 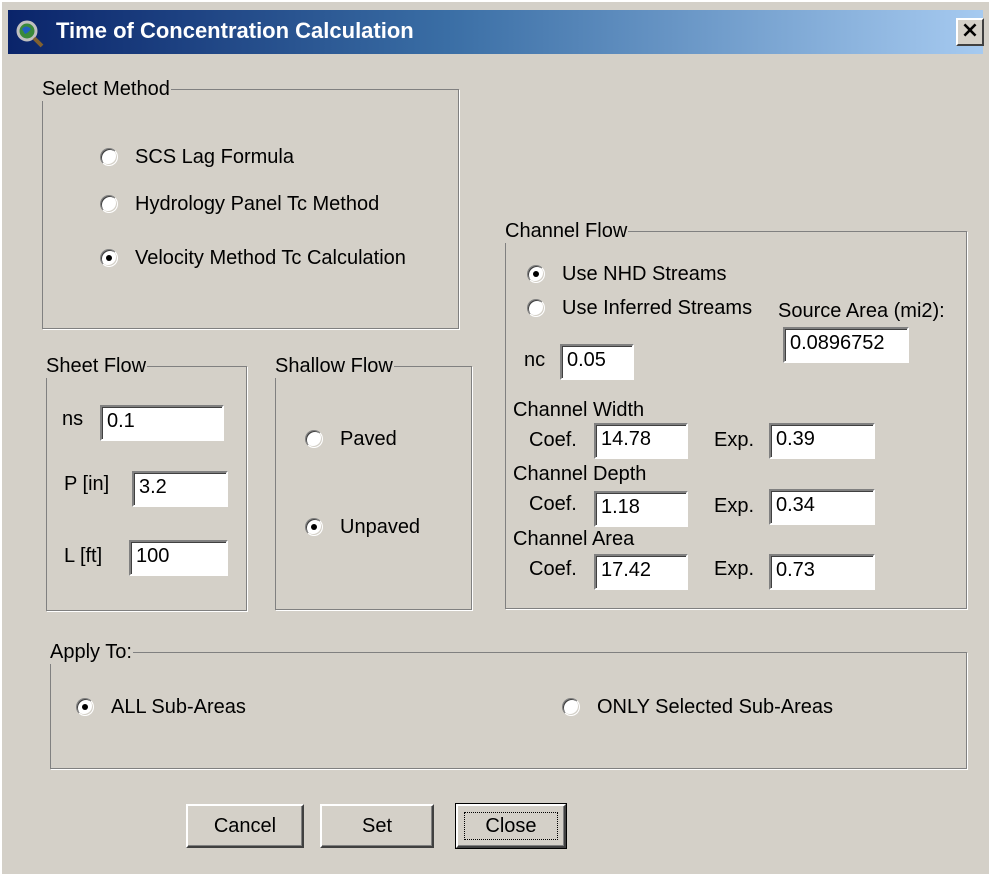 I want to click on radio-inferred-streams-label: Use Inferred Streams, so click(x=657, y=308).